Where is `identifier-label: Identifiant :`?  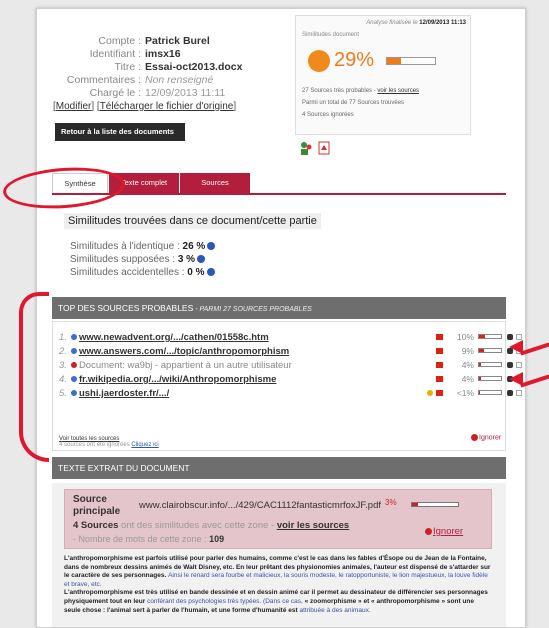
identifier-label: Identifiant : is located at coordinates (115, 54).